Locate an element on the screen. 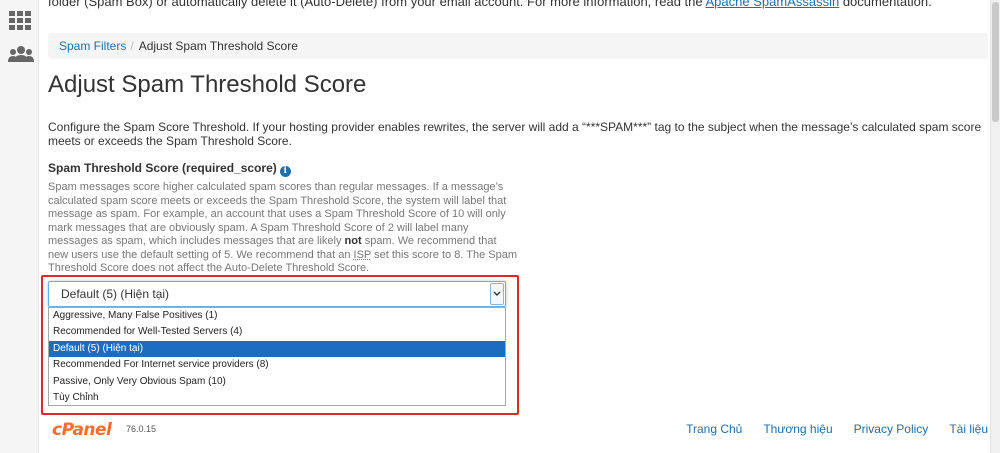  option-aggressive: Aggressive, Many False Positives (1) is located at coordinates (277, 316).